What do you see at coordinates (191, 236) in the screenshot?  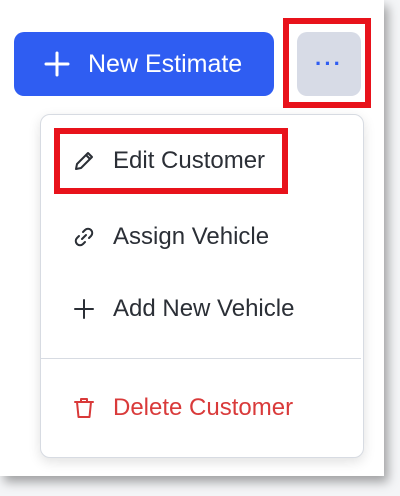 I see `menu-item-label: Assign Vehicle` at bounding box center [191, 236].